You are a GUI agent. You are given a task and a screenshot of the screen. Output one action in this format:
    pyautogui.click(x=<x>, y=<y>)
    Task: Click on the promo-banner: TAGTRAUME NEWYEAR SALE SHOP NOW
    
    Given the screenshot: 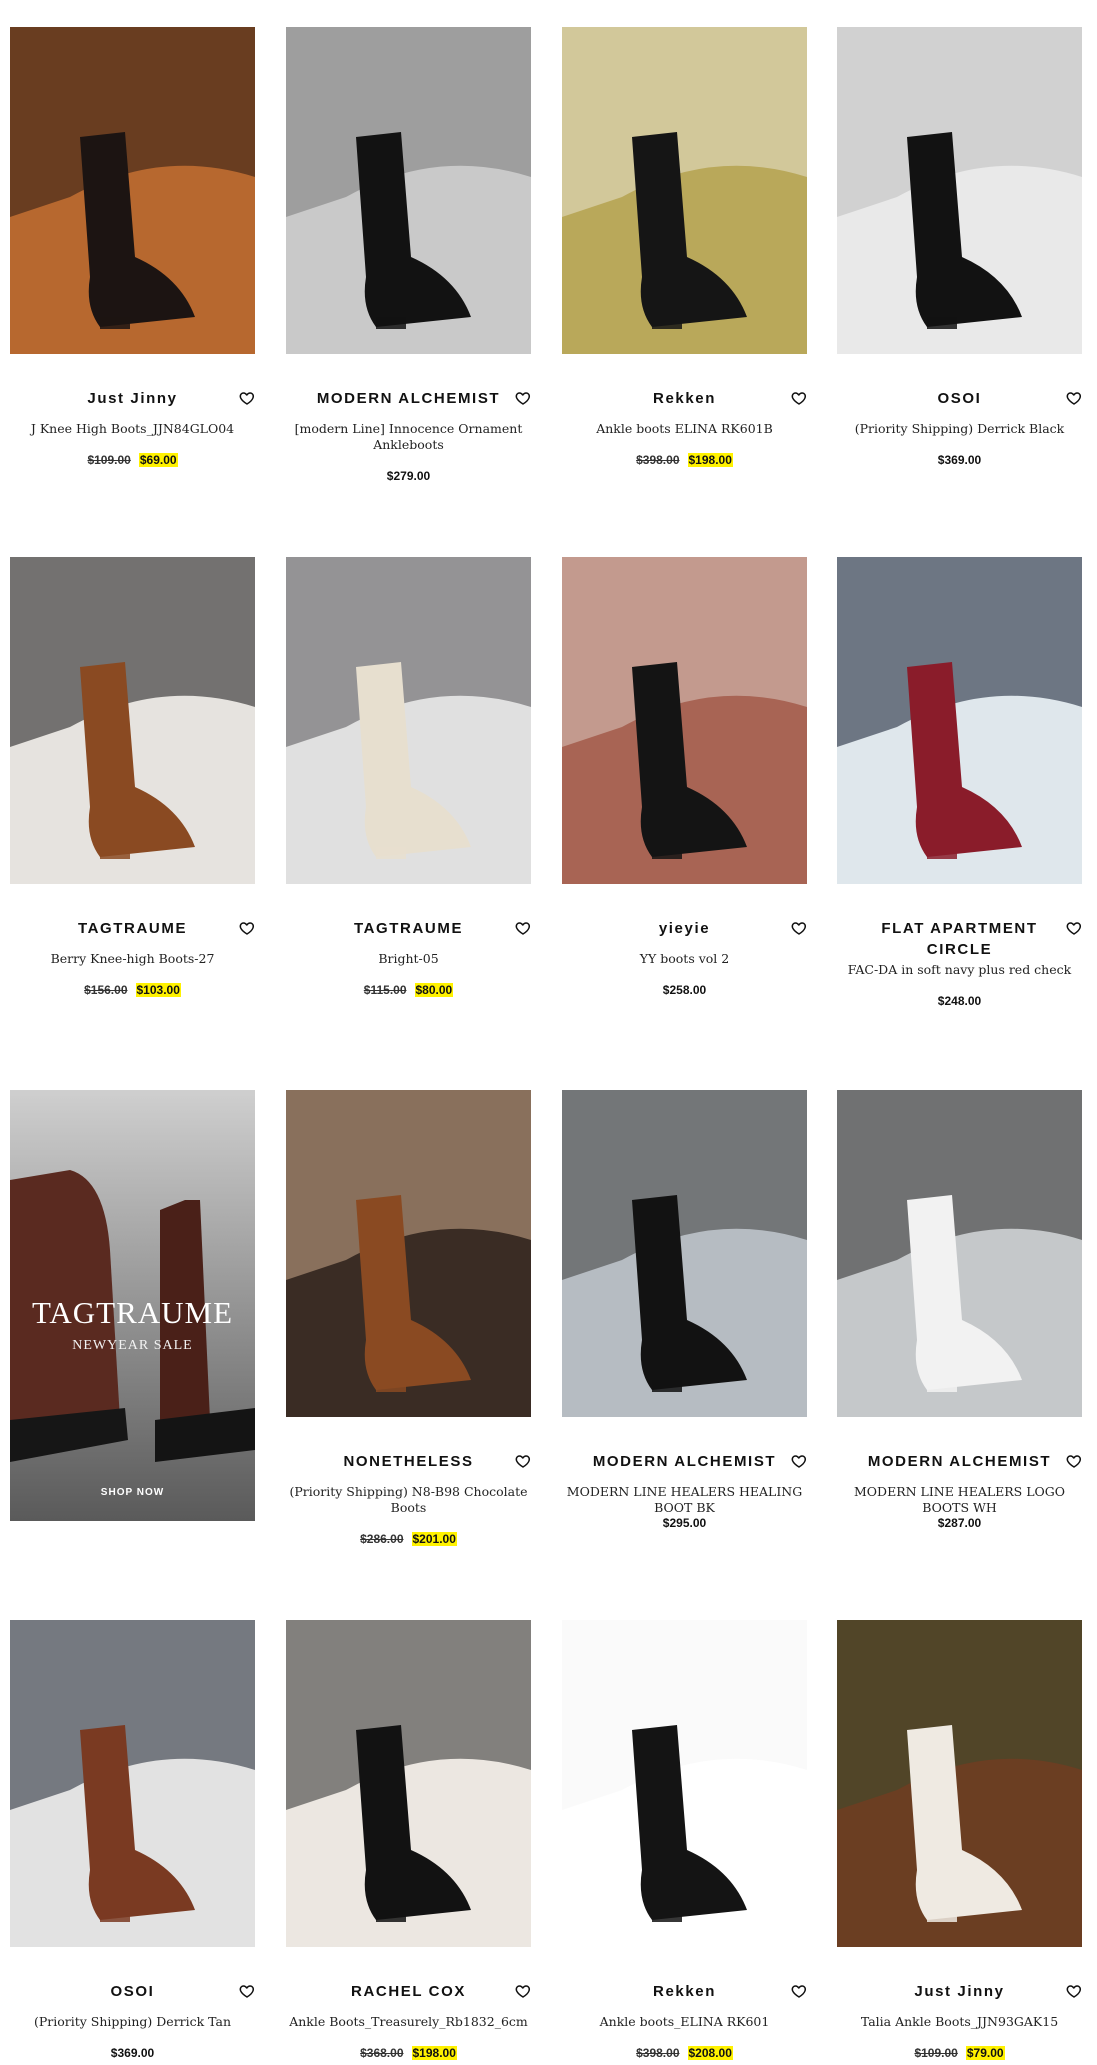 What is the action you would take?
    pyautogui.click(x=132, y=1305)
    